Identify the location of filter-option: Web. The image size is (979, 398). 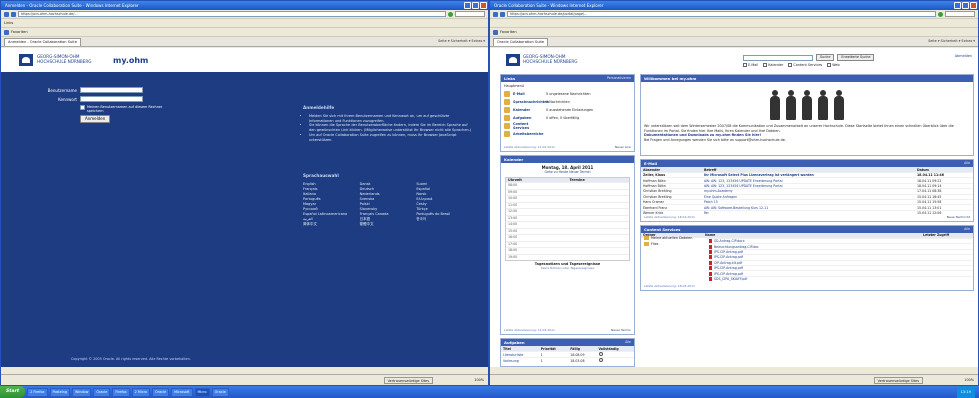
(833, 65).